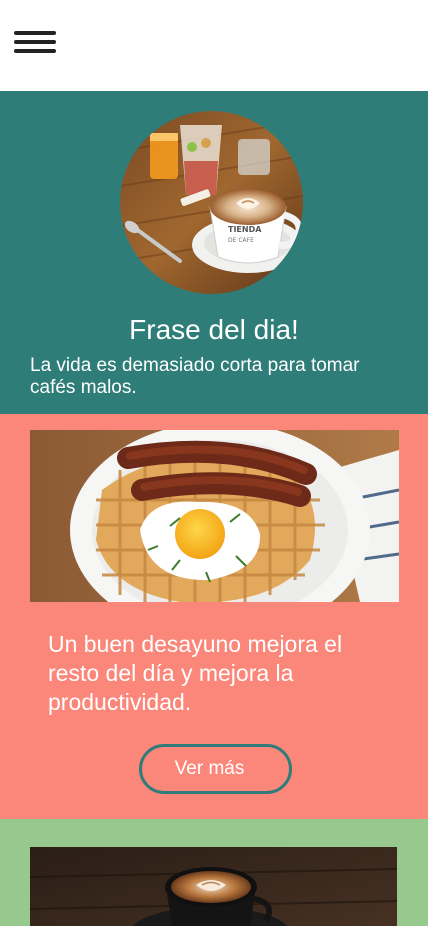 This screenshot has width=428, height=926. Describe the element at coordinates (245, 229) in the screenshot. I see `cup-brand-line1: TIENDA` at that location.